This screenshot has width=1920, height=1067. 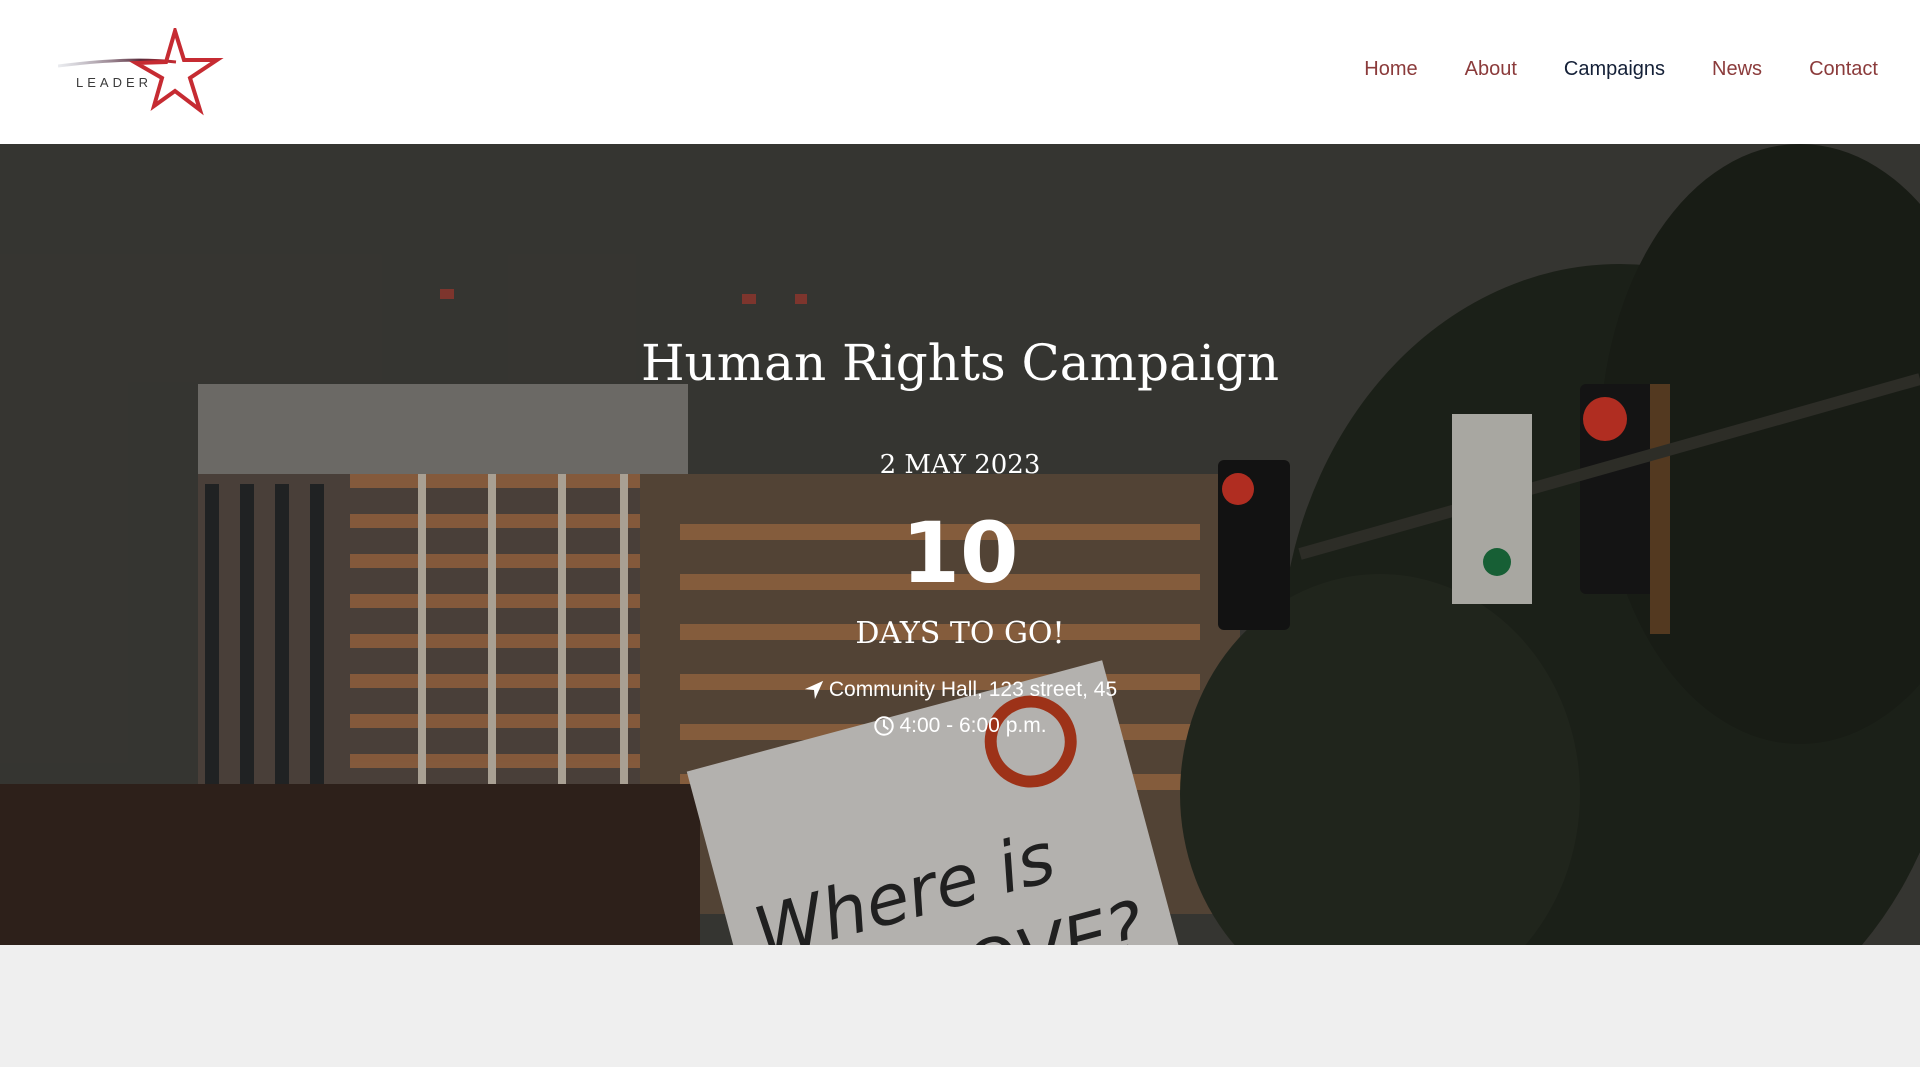 What do you see at coordinates (960, 72) in the screenshot?
I see `site-header: LEADER Home About Campaigns News Contact` at bounding box center [960, 72].